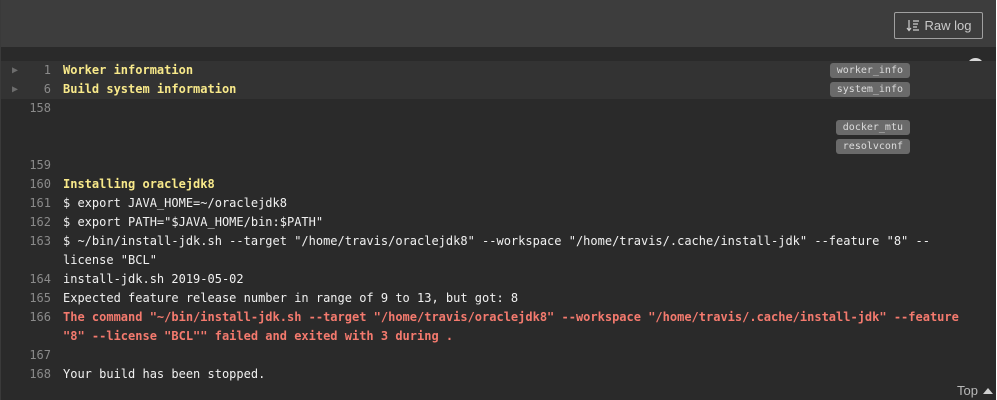 The width and height of the screenshot is (997, 400). What do you see at coordinates (988, 390) in the screenshot?
I see `caret-up-icon` at bounding box center [988, 390].